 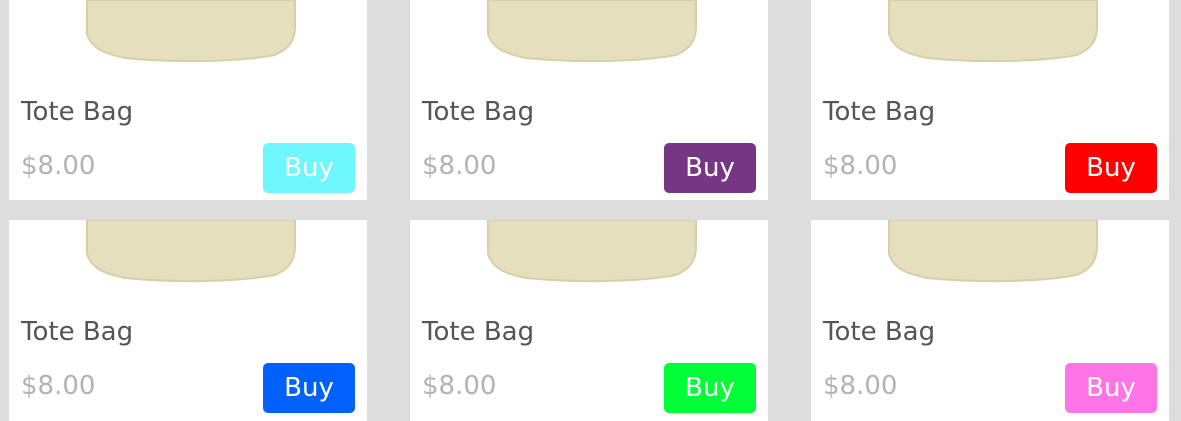 What do you see at coordinates (590, 210) in the screenshot?
I see `gutter-row` at bounding box center [590, 210].